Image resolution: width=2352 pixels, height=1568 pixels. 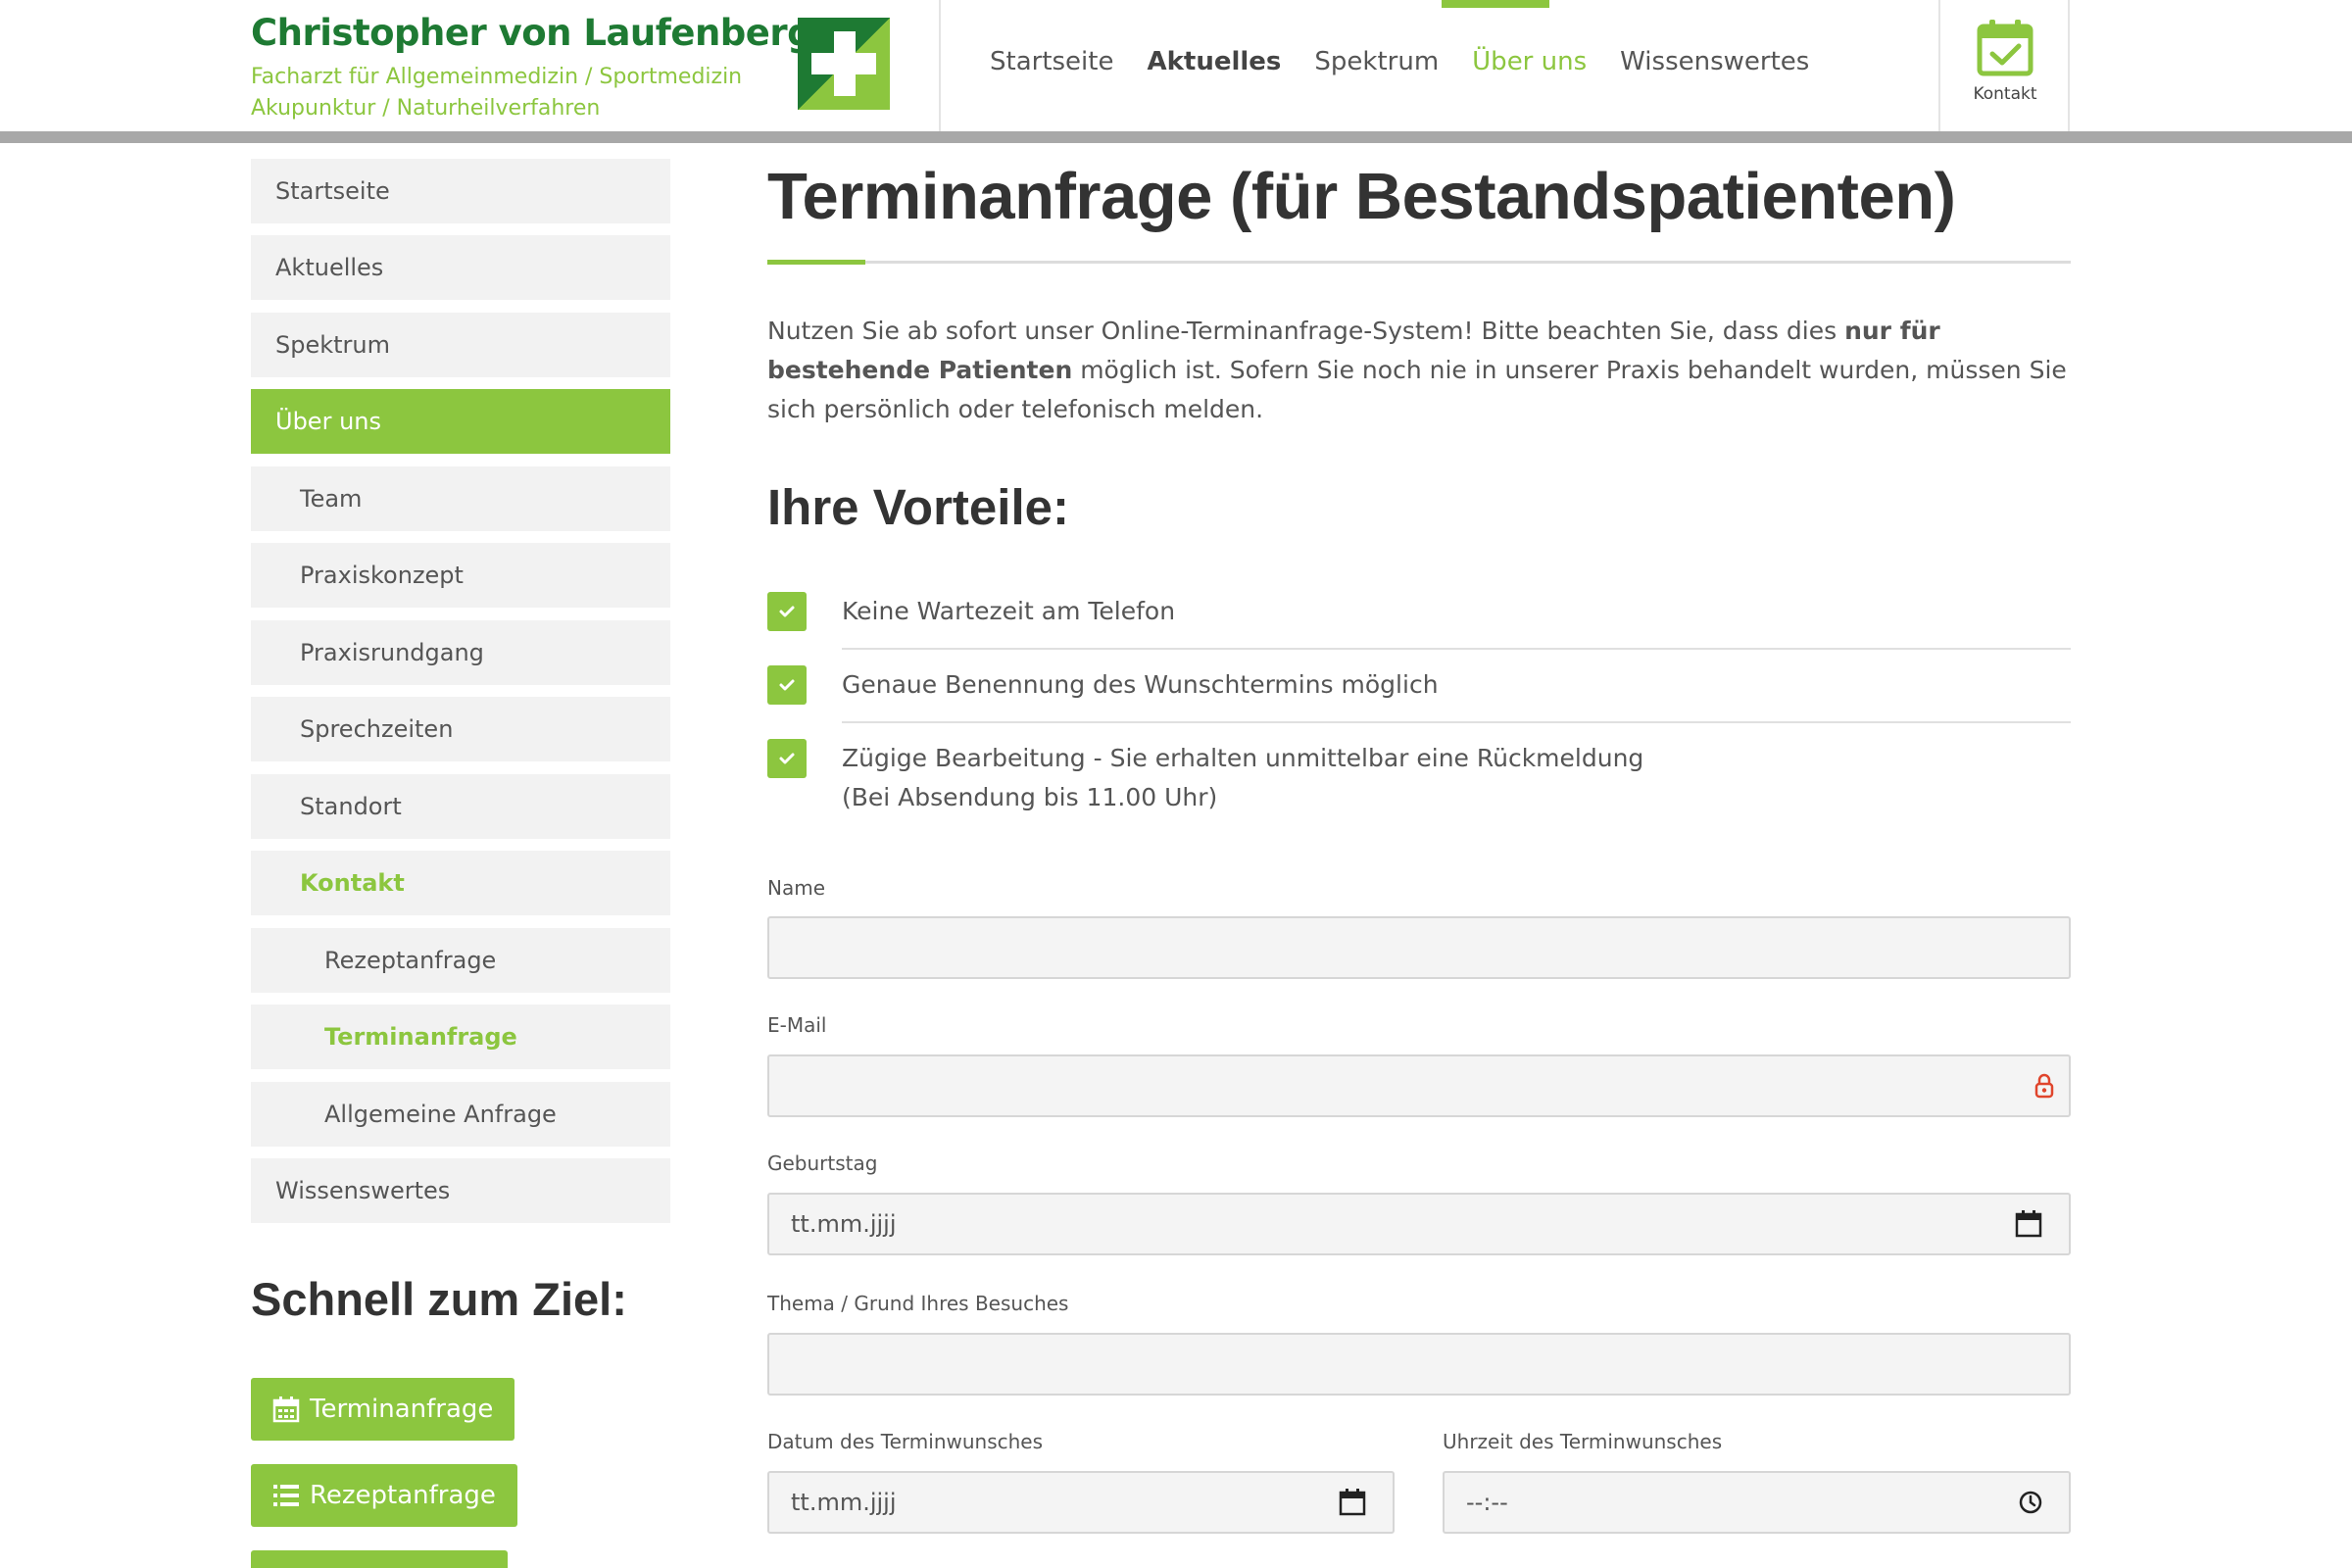 What do you see at coordinates (1176, 137) in the screenshot?
I see `header-bottom-bar` at bounding box center [1176, 137].